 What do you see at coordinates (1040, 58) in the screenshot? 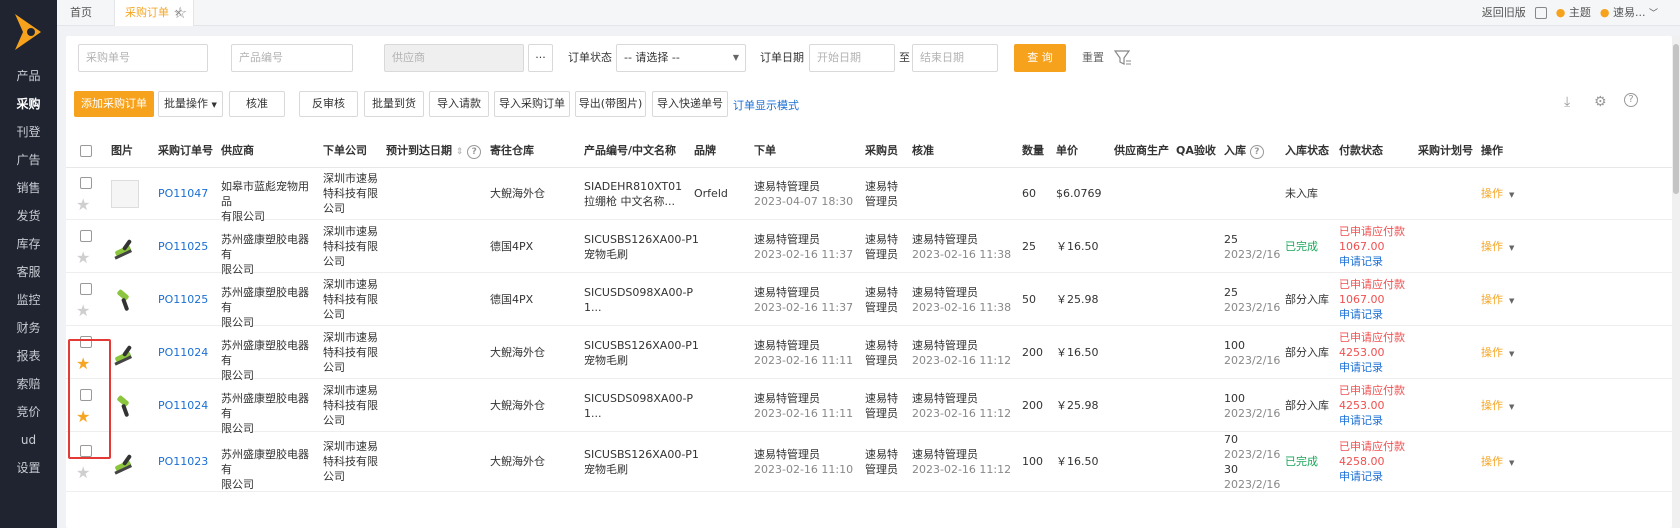
I see `query-button: 查 询` at bounding box center [1040, 58].